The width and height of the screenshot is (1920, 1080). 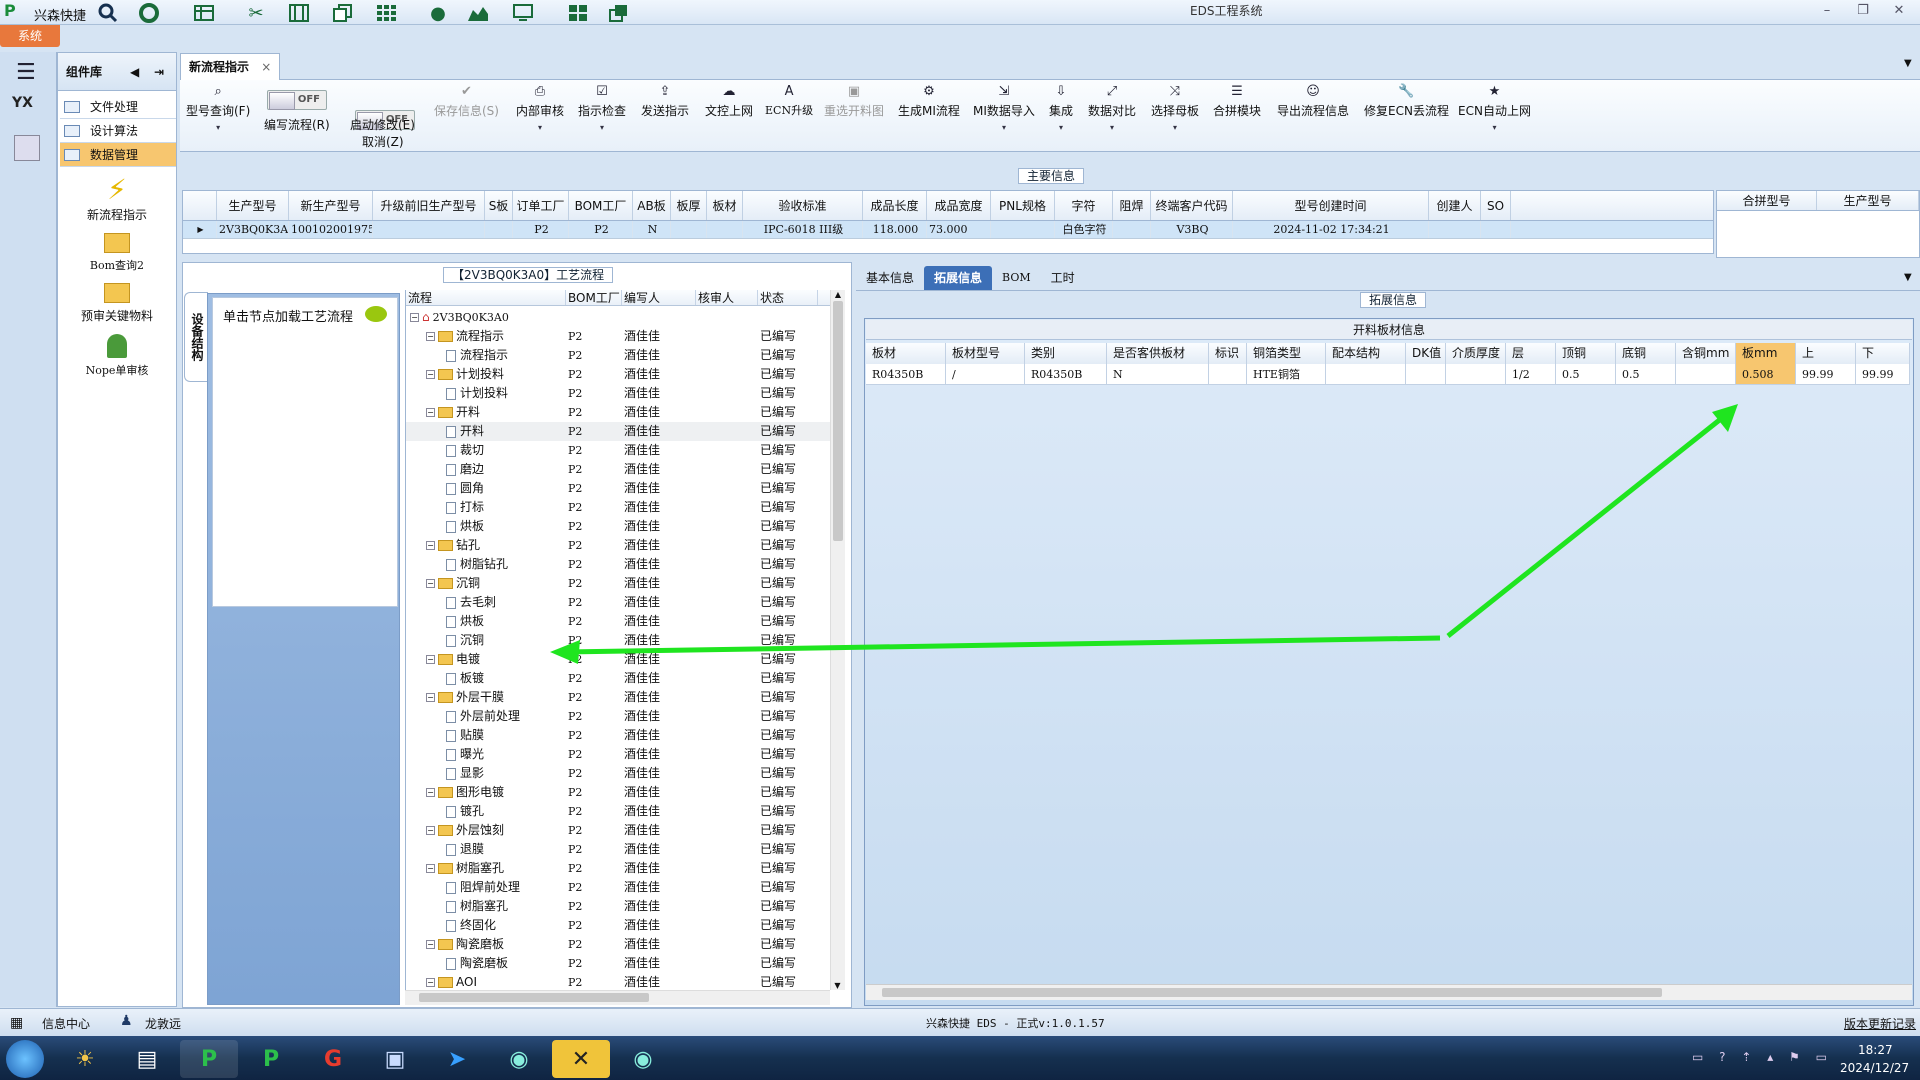 What do you see at coordinates (85, 1059) in the screenshot?
I see `taskbar-app-icon: ☀` at bounding box center [85, 1059].